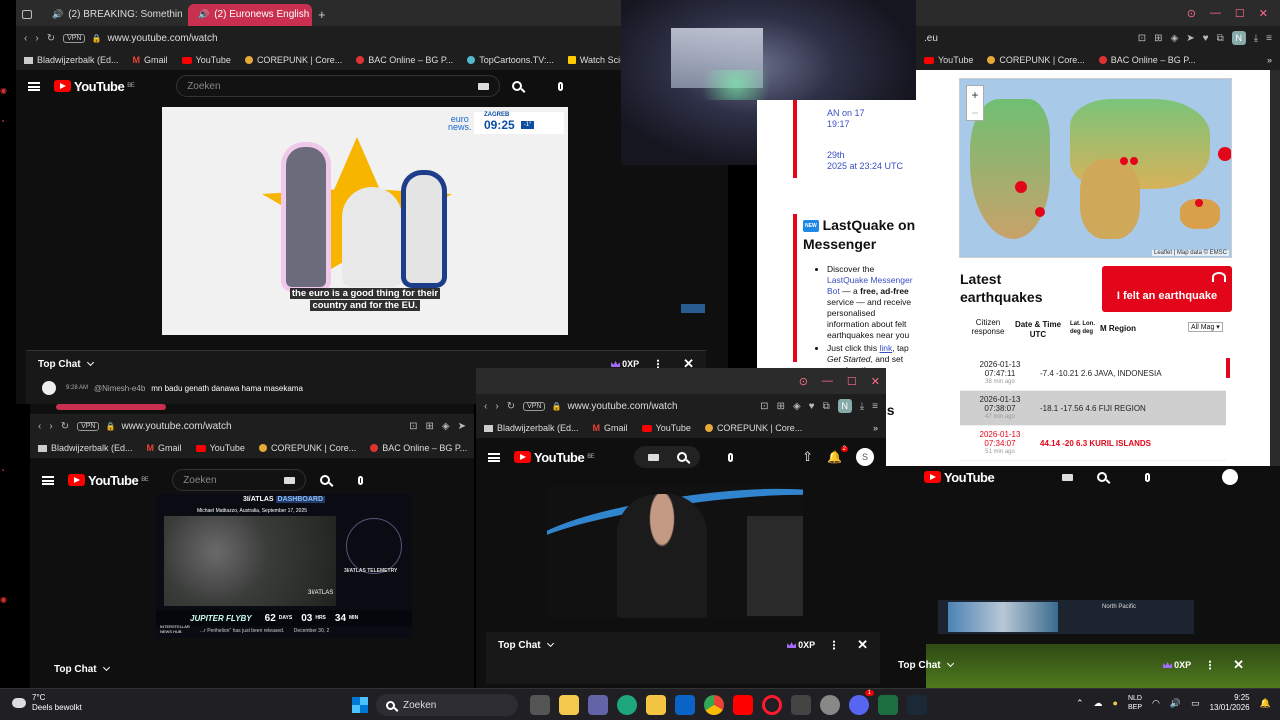  Describe the element at coordinates (7, 470) in the screenshot. I see `sidebar-icon: ◔` at that location.